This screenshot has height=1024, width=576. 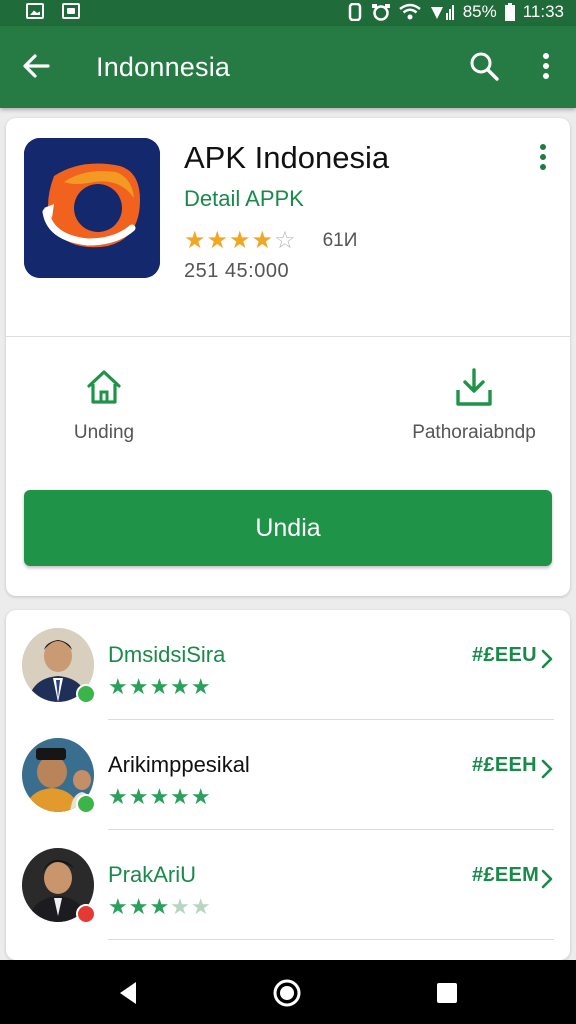 I want to click on alarm-icon, so click(x=380, y=12).